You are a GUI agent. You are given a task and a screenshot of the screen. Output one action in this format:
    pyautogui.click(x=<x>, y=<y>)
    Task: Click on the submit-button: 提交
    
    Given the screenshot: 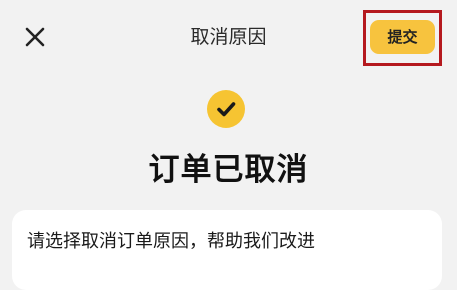 What is the action you would take?
    pyautogui.click(x=402, y=37)
    